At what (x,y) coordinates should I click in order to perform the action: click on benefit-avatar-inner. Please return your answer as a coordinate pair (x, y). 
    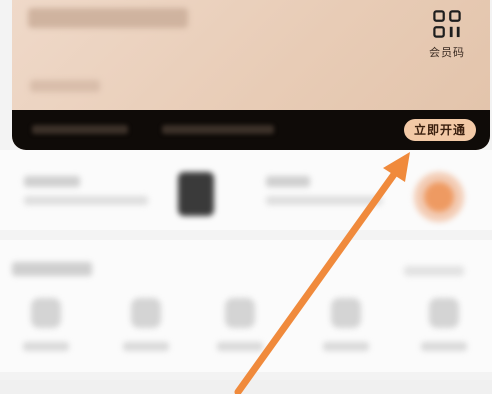
    Looking at the image, I should click on (439, 197).